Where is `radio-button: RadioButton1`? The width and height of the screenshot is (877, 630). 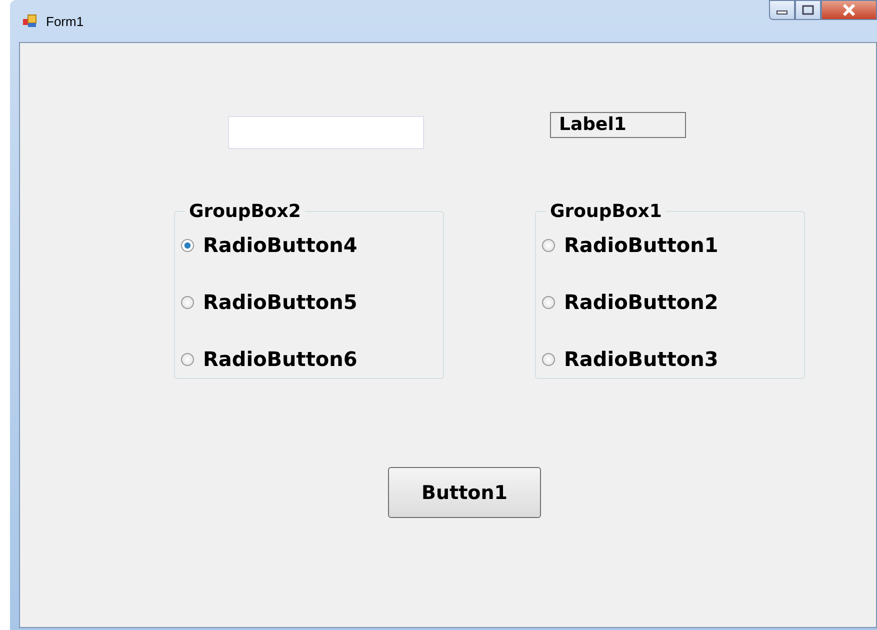 radio-button: RadioButton1 is located at coordinates (630, 245).